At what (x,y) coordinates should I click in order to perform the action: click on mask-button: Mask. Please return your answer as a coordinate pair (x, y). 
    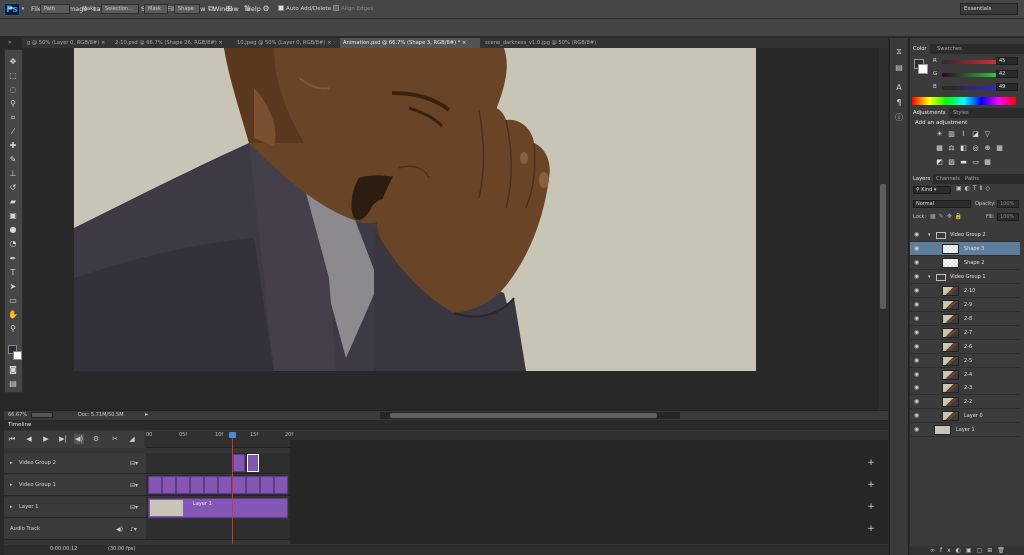
    Looking at the image, I should click on (156, 9).